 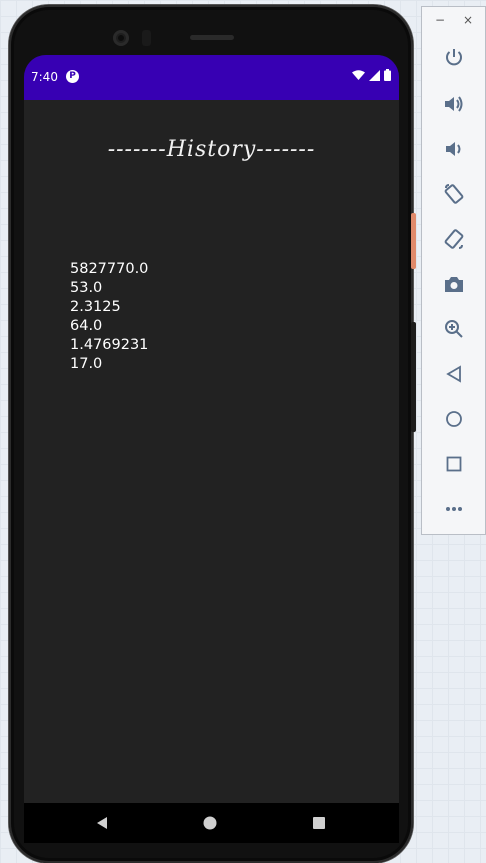 I want to click on power-icon, so click(x=454, y=57).